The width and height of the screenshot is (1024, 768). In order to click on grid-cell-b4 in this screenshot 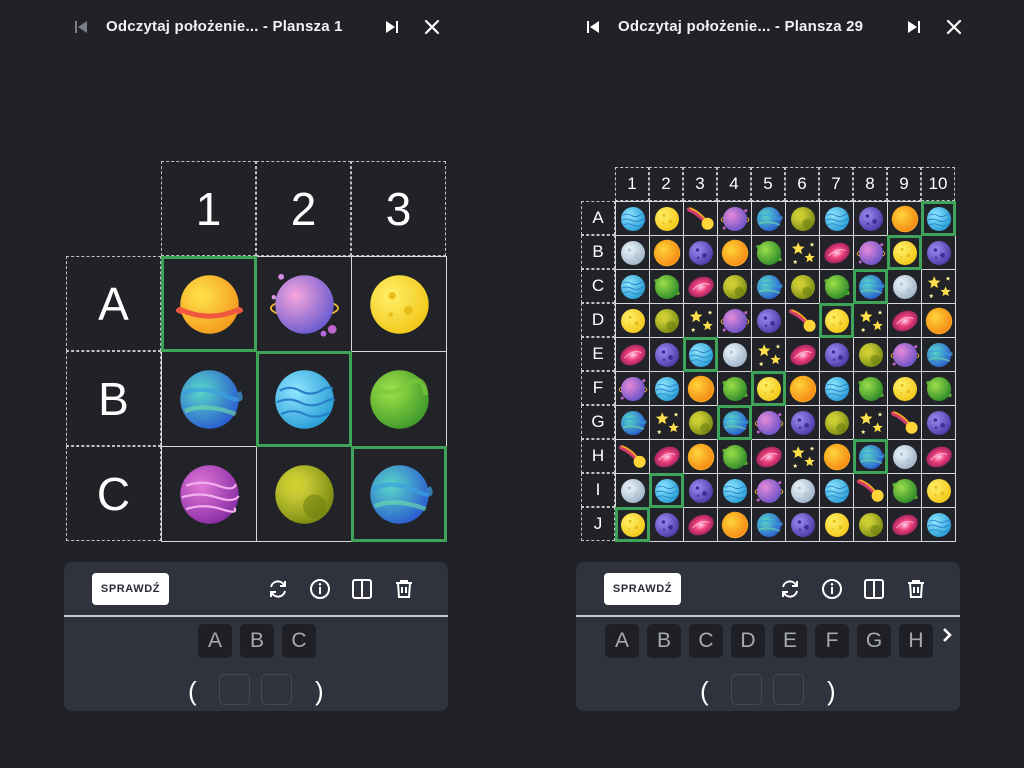, I will do `click(734, 252)`.